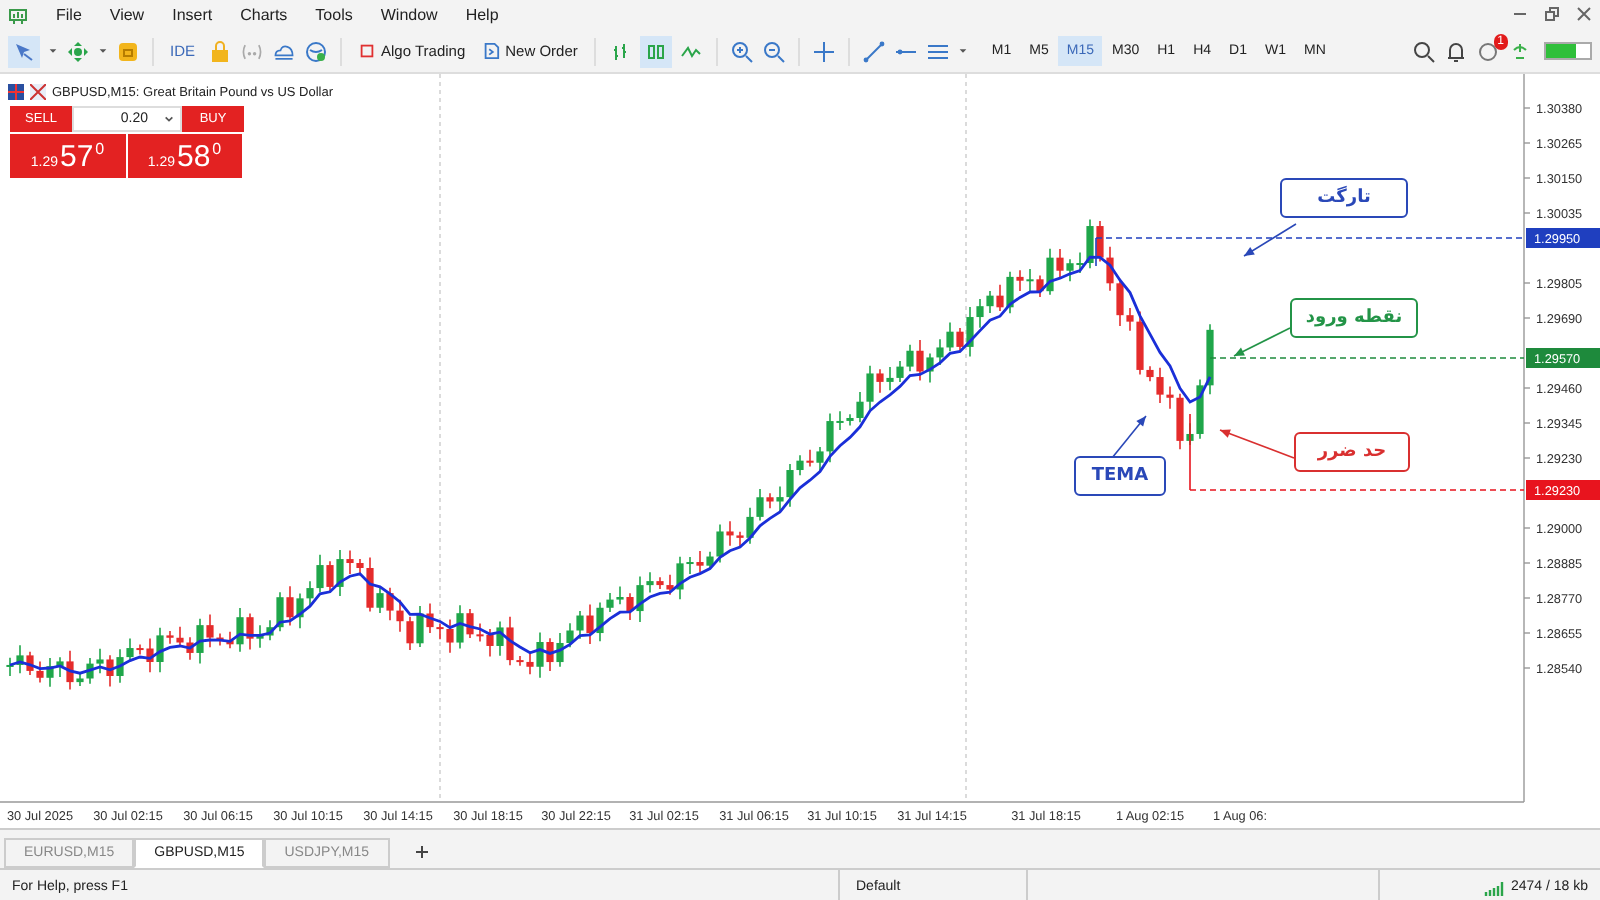 The height and width of the screenshot is (900, 1600). I want to click on close-icon, so click(1584, 14).